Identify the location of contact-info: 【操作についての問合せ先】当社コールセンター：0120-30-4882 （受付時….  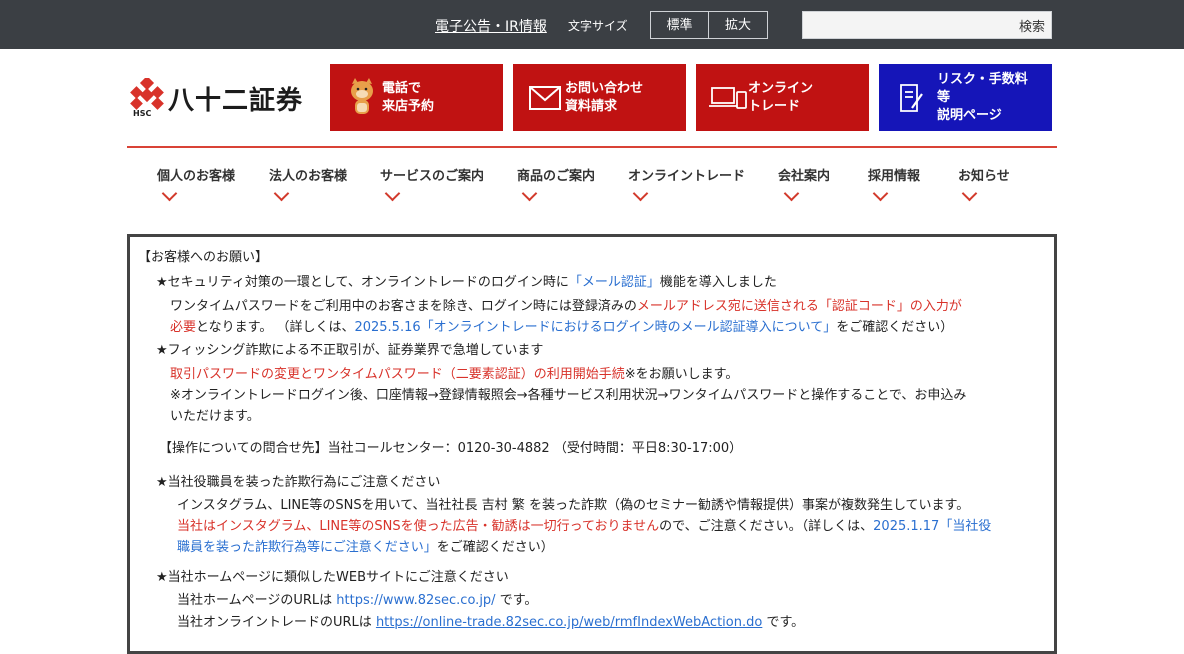
(451, 448).